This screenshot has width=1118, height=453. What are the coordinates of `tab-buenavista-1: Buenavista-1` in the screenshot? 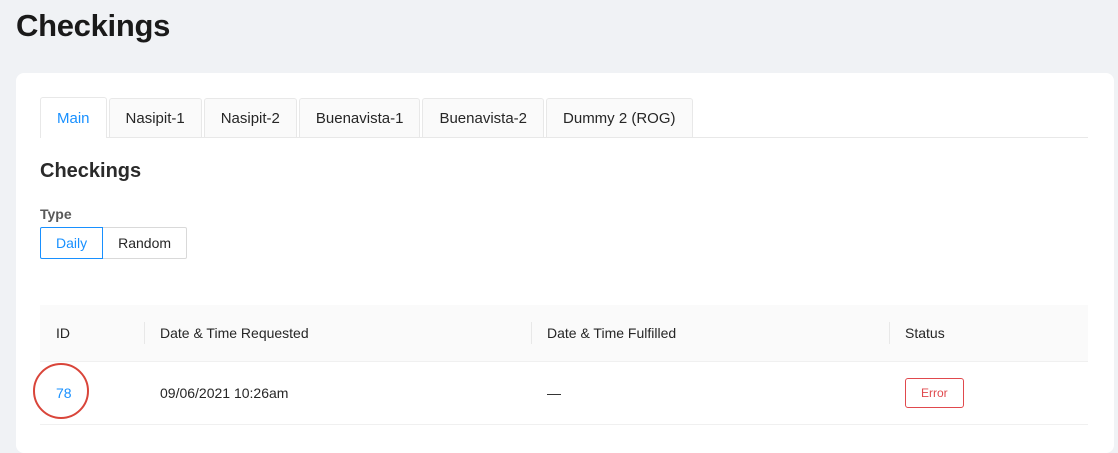 It's located at (359, 117).